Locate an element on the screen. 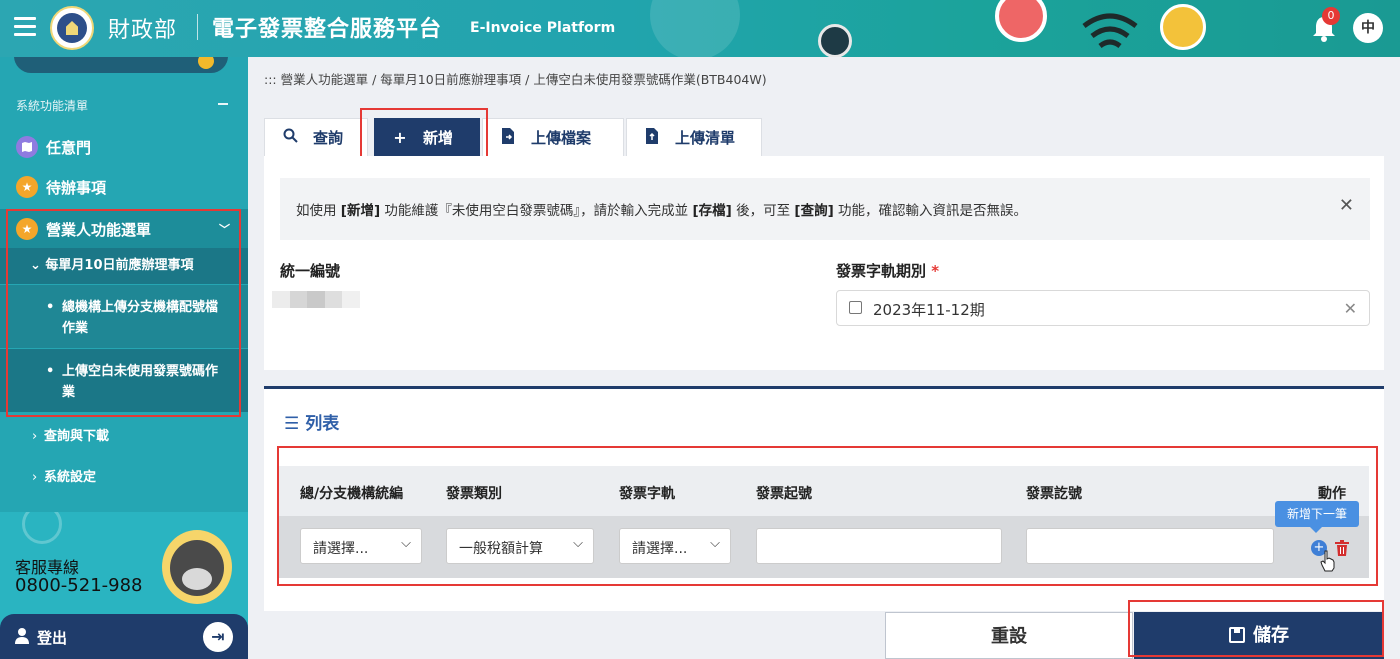 The height and width of the screenshot is (659, 1400). tab-upload-list: 上傳清單 is located at coordinates (694, 137).